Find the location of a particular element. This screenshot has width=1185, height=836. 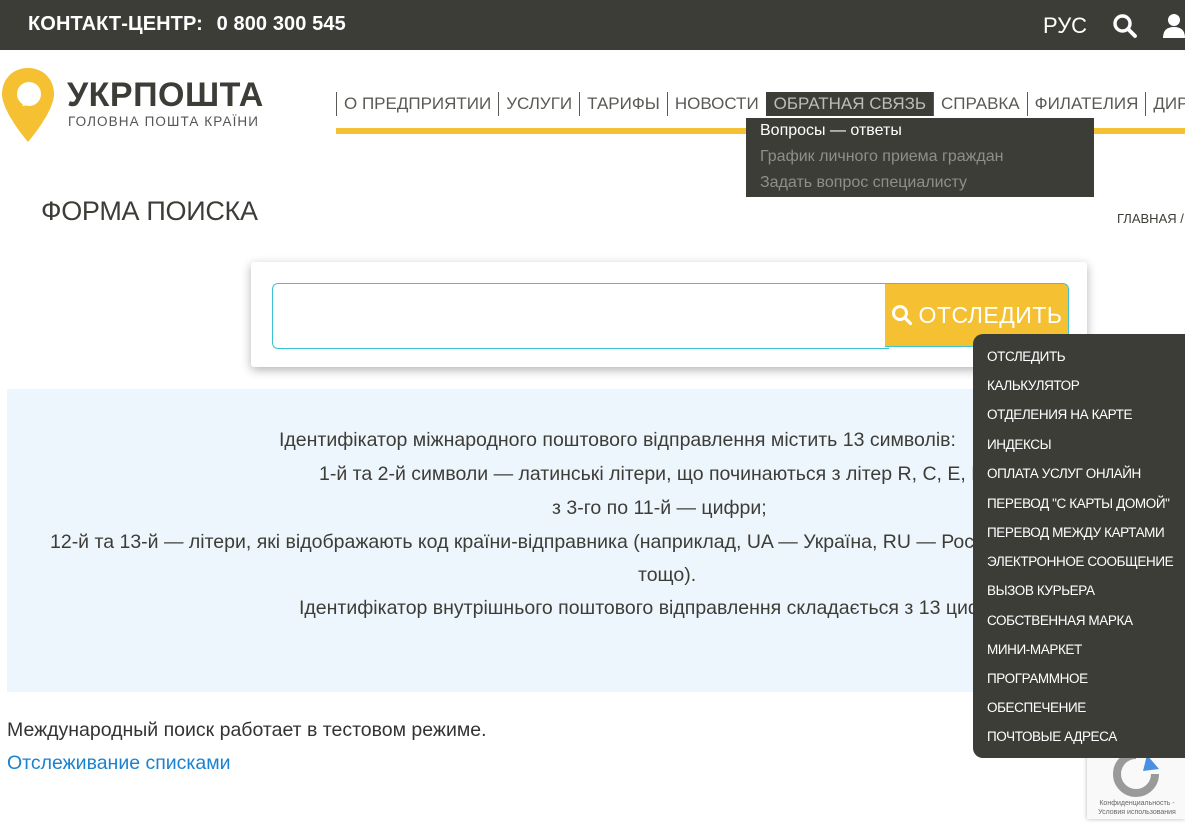

side-item-mini-market: МИНИ-МАРКЕТ is located at coordinates (1034, 649).